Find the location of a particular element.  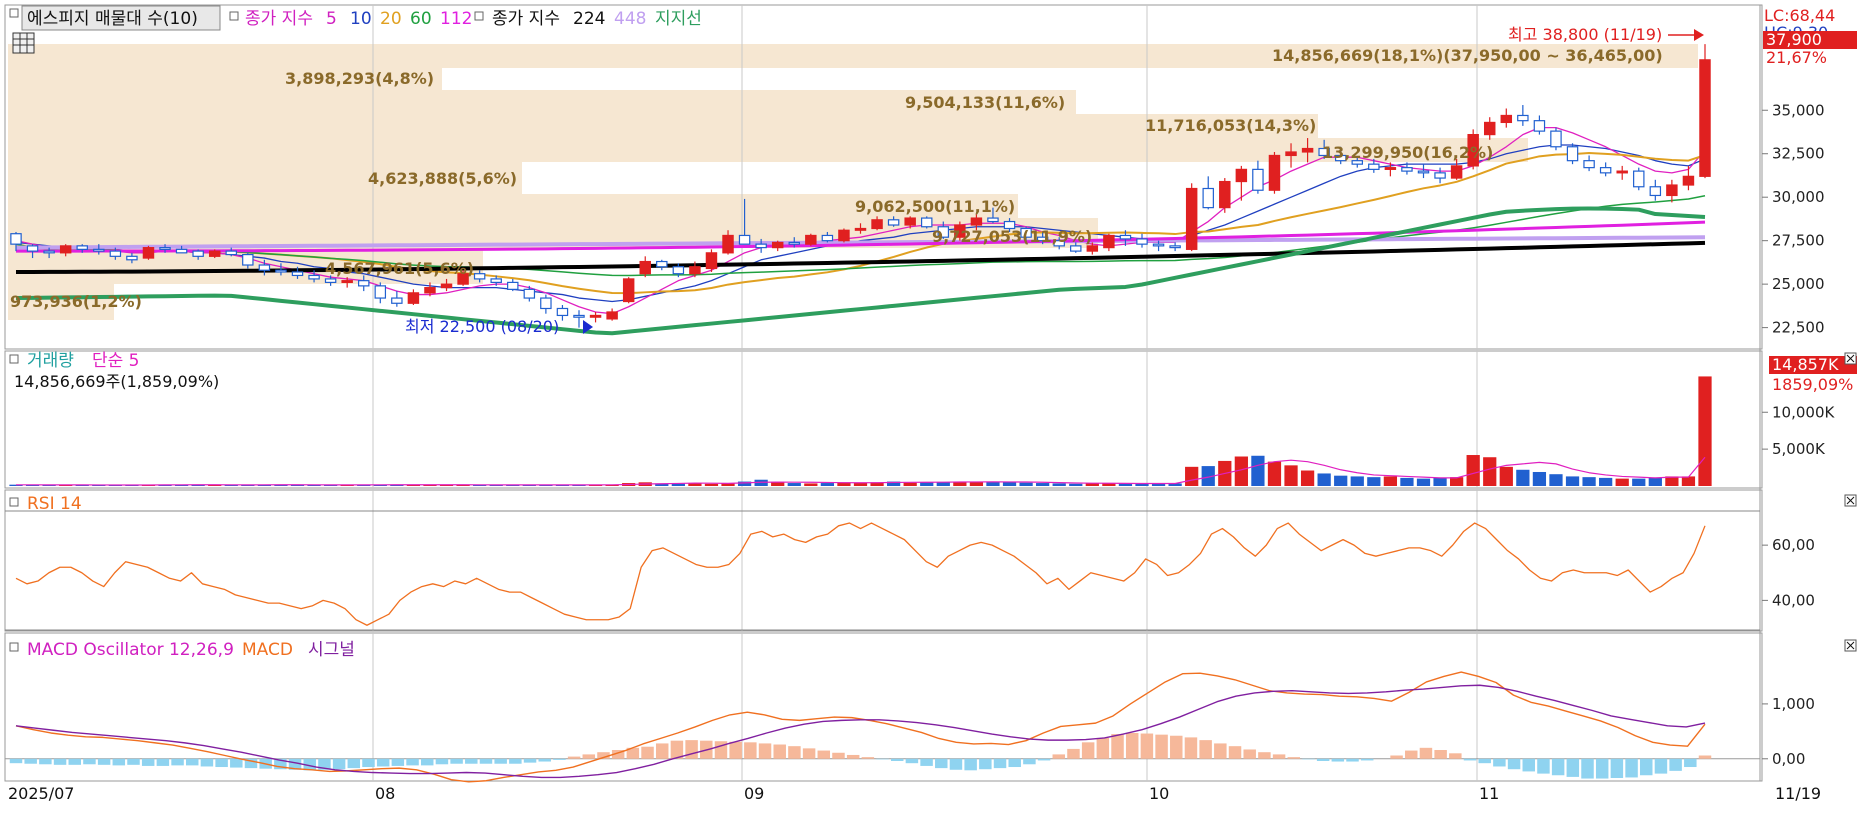

svg-text: 3,898,293(4,8%) is located at coordinates (359, 78).